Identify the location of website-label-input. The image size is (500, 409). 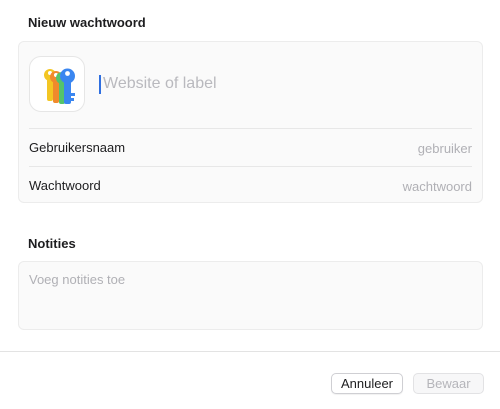
(282, 84).